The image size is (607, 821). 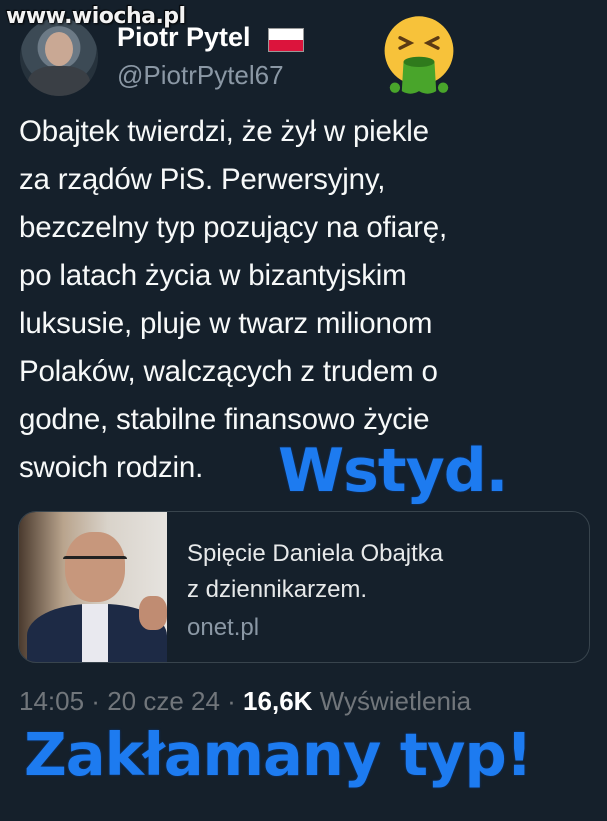 I want to click on author-handle: @PiotrPytel67, so click(x=200, y=75).